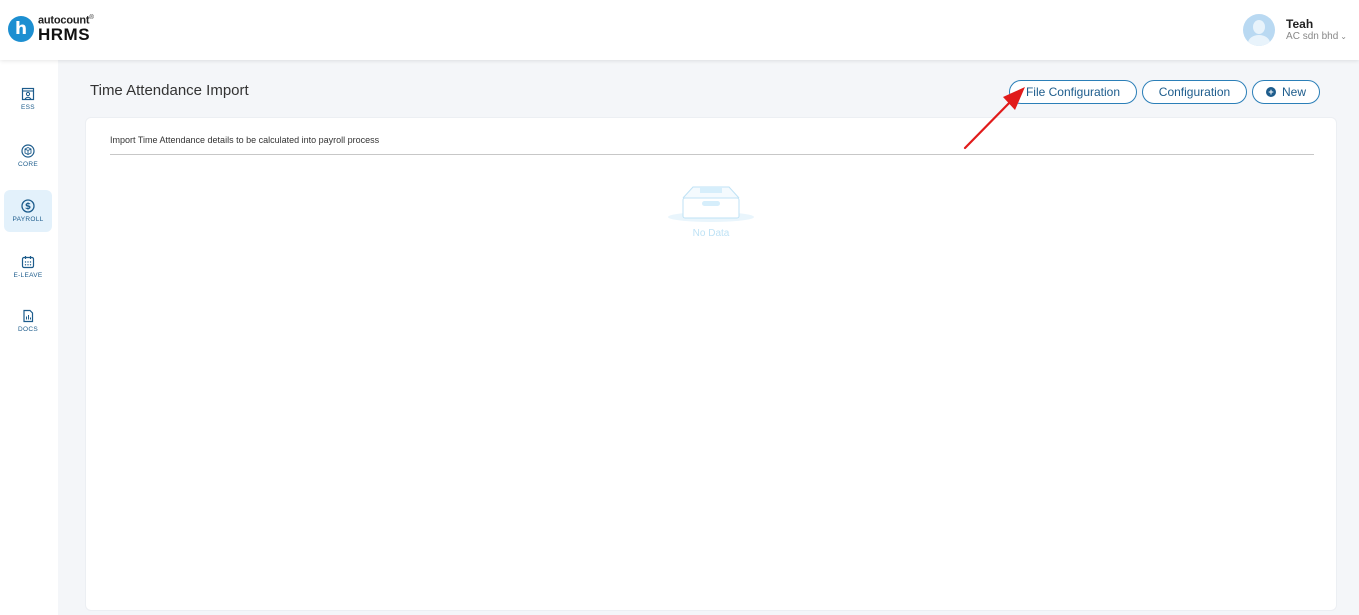  I want to click on logo-text: autocount® HRMS, so click(66, 29).